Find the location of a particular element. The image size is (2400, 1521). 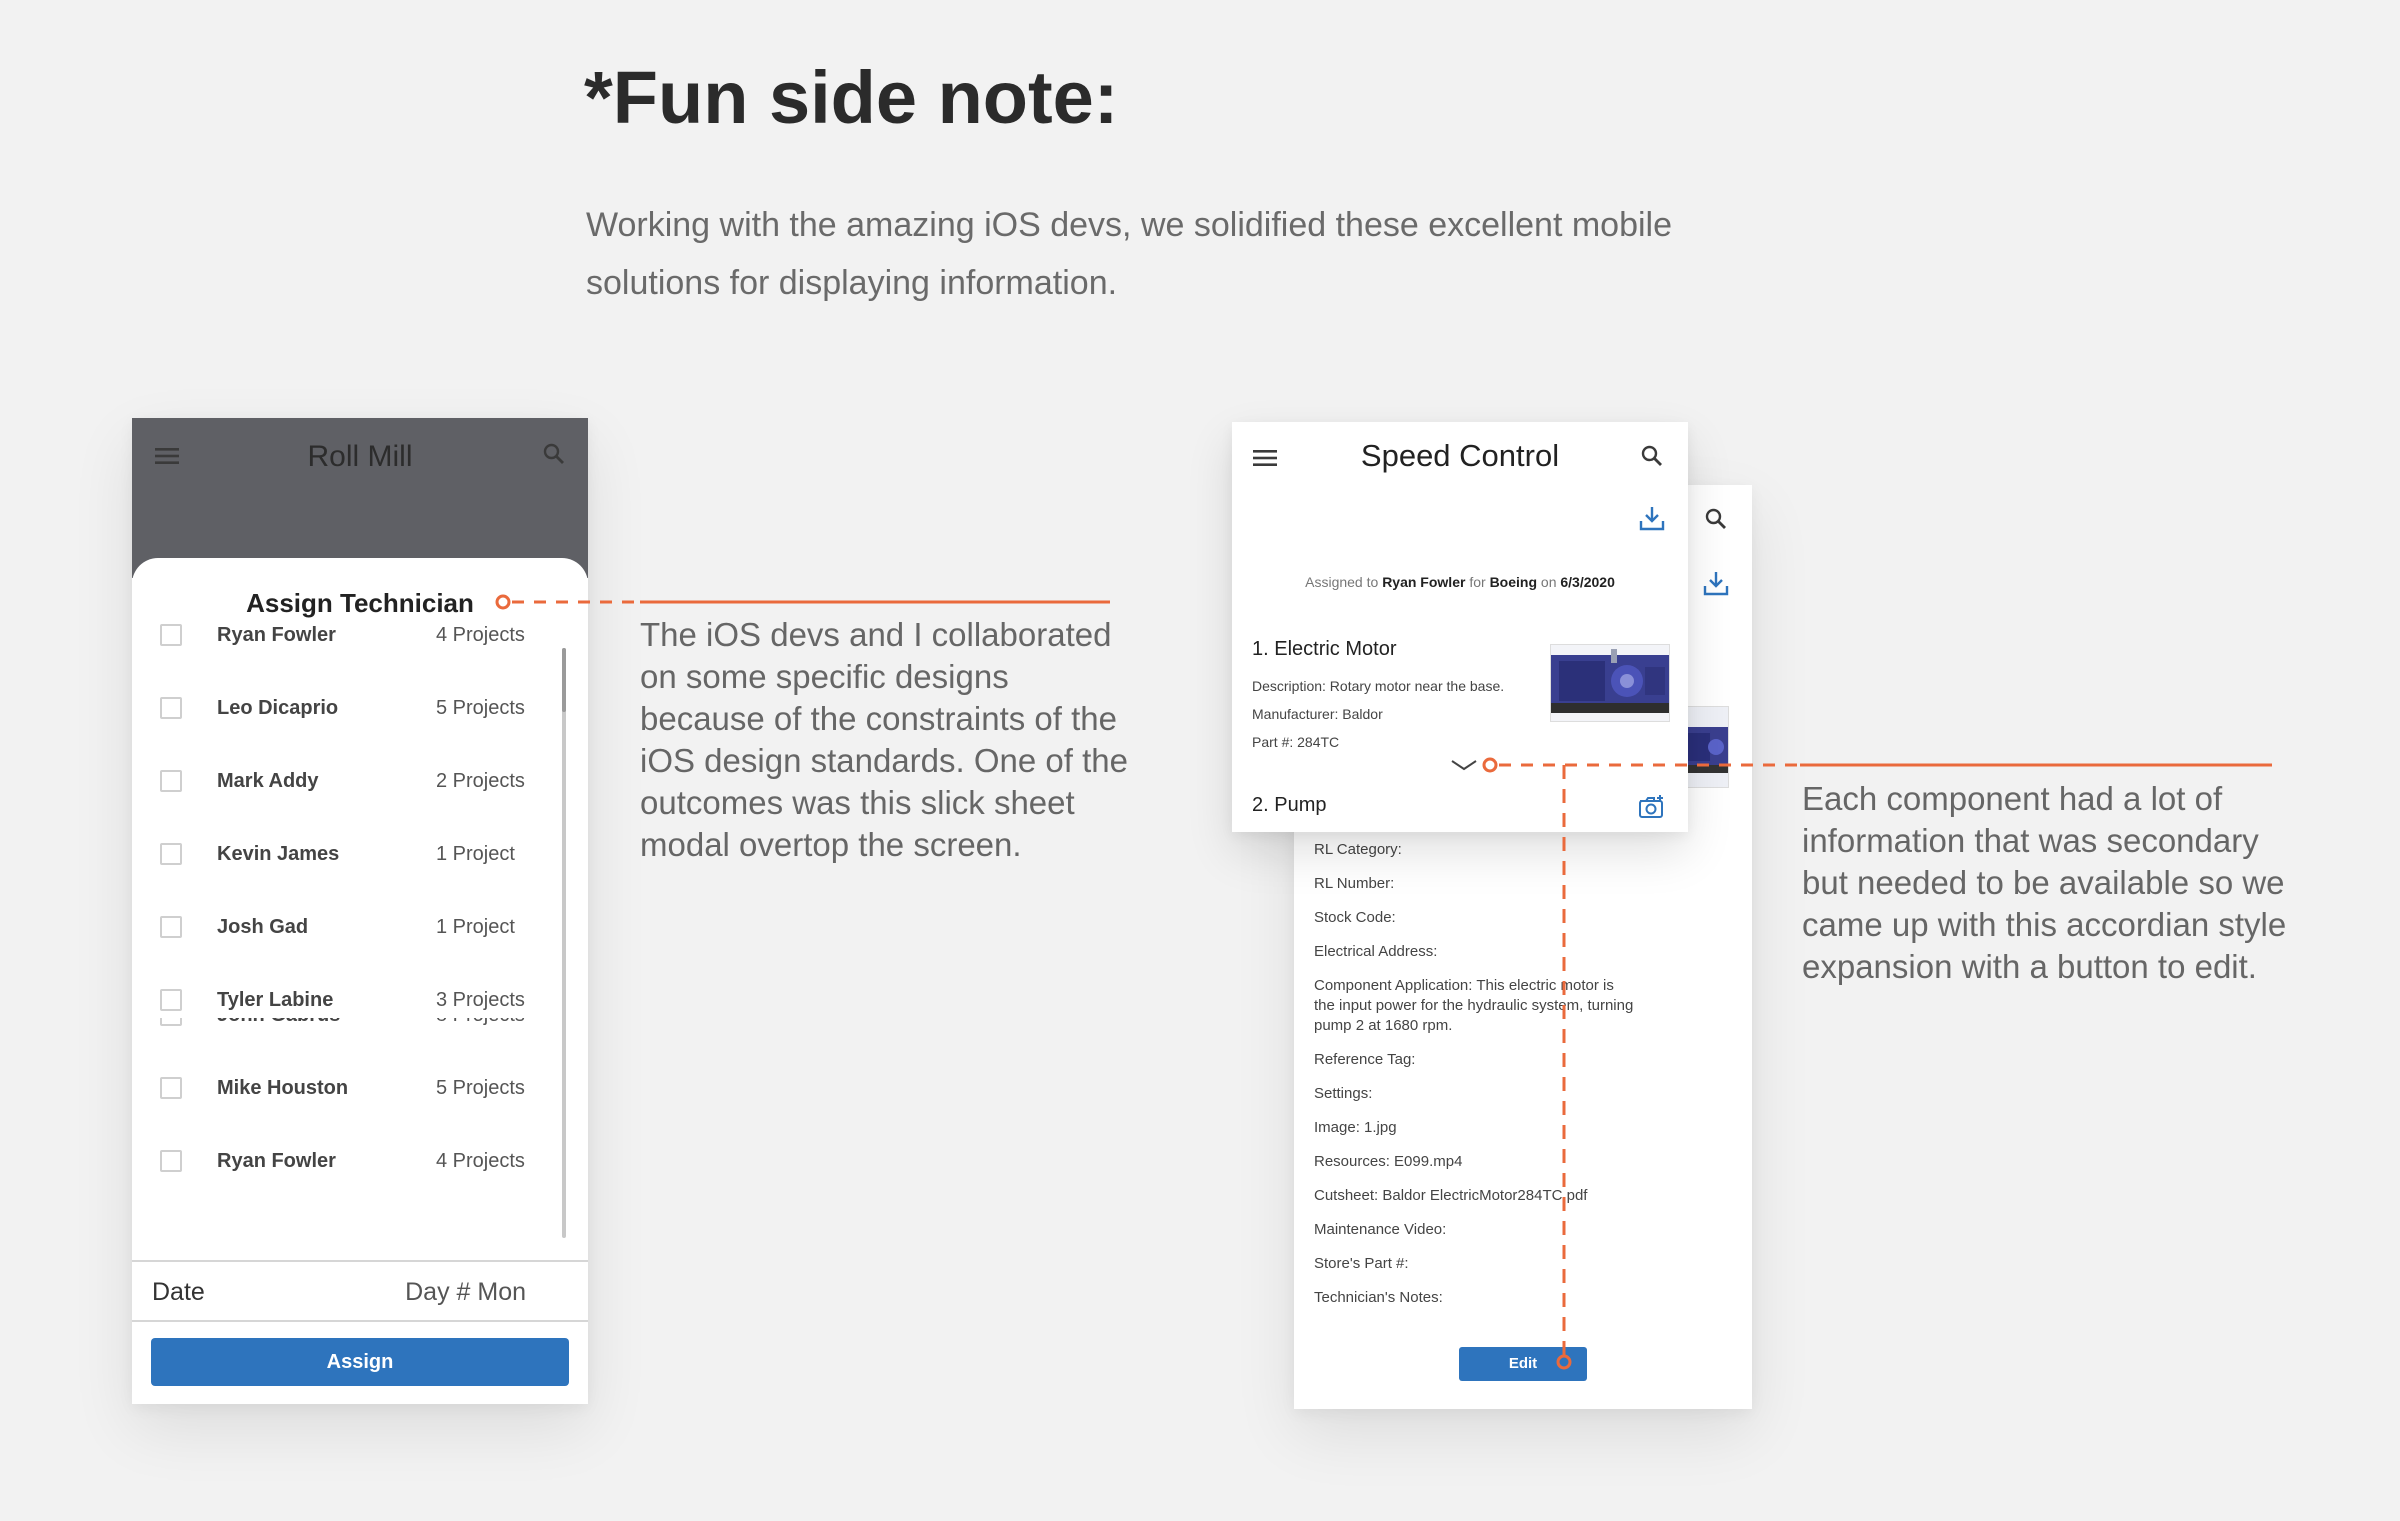

component-description: Description: Rotary motor near the base. is located at coordinates (1378, 686).